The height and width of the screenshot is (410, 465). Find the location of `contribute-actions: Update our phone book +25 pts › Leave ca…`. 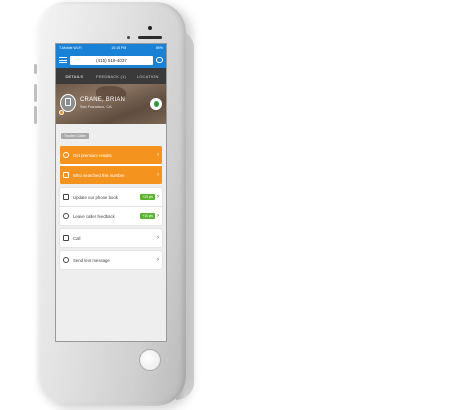

contribute-actions: Update our phone book +25 pts › Leave ca… is located at coordinates (111, 206).